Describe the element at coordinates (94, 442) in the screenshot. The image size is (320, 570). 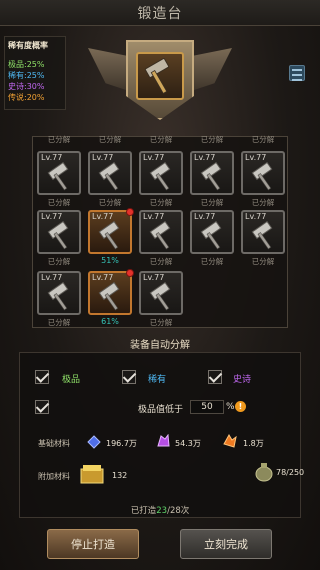
I see `blue-crystal-icon` at that location.